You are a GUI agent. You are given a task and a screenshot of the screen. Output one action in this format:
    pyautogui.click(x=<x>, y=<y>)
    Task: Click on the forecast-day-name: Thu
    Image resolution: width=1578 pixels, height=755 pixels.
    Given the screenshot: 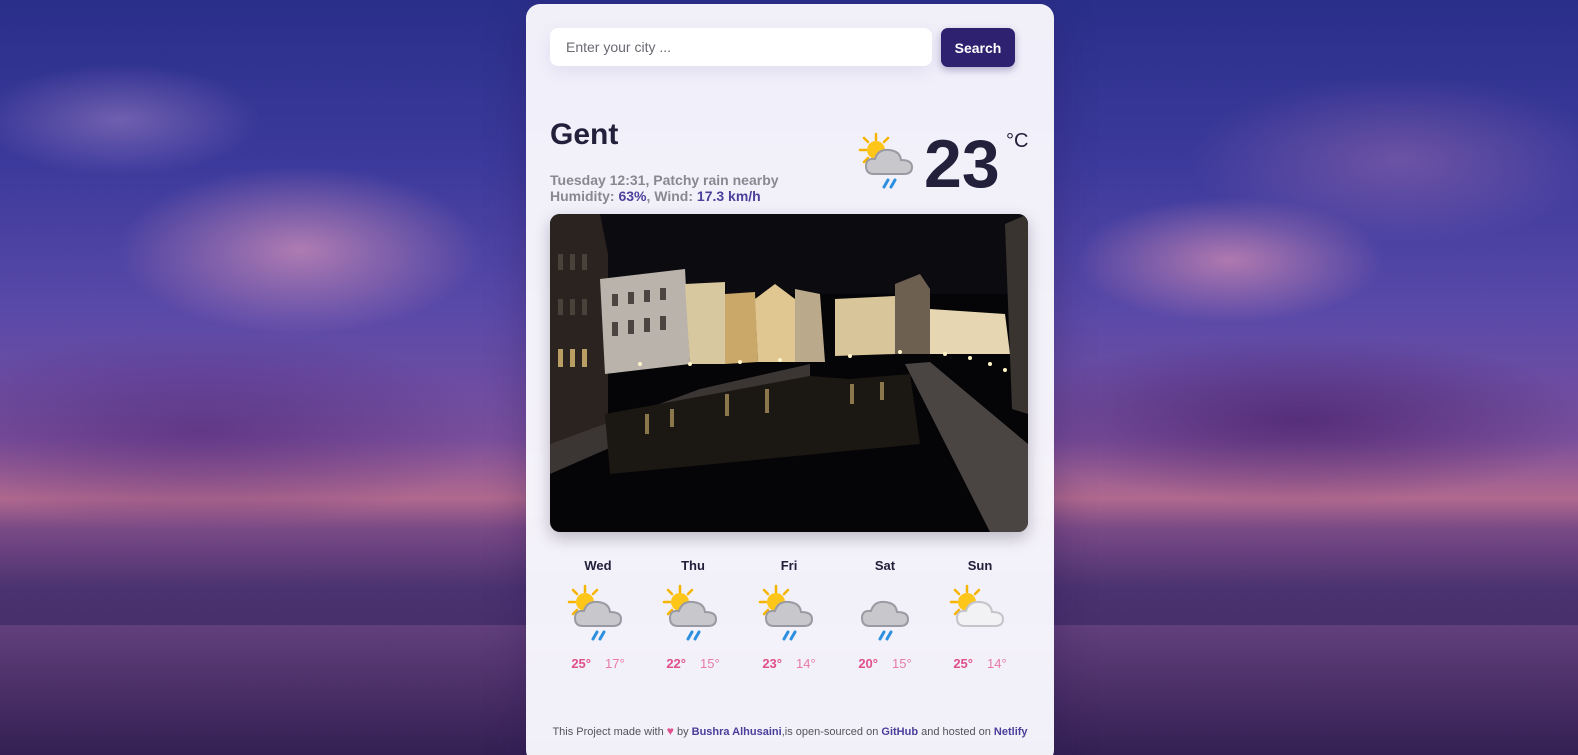 What is the action you would take?
    pyautogui.click(x=693, y=565)
    